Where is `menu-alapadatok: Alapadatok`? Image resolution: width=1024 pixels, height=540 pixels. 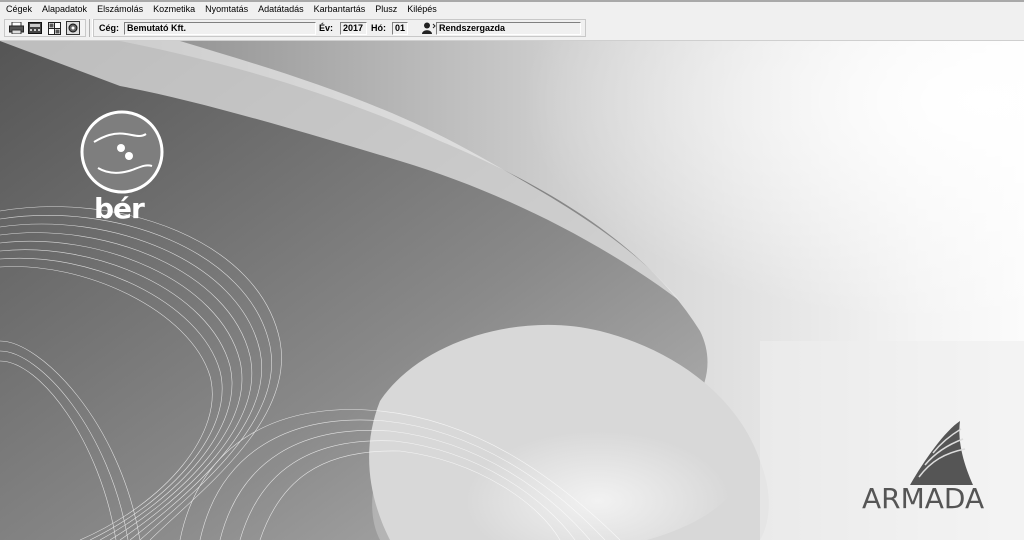 menu-alapadatok: Alapadatok is located at coordinates (64, 9).